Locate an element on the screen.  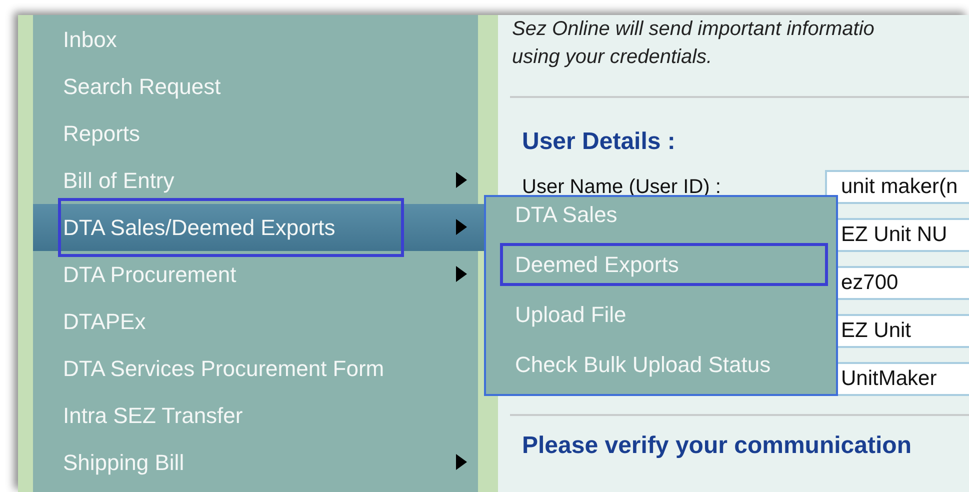
menu-item: DTA Services Procurement Form is located at coordinates (255, 368).